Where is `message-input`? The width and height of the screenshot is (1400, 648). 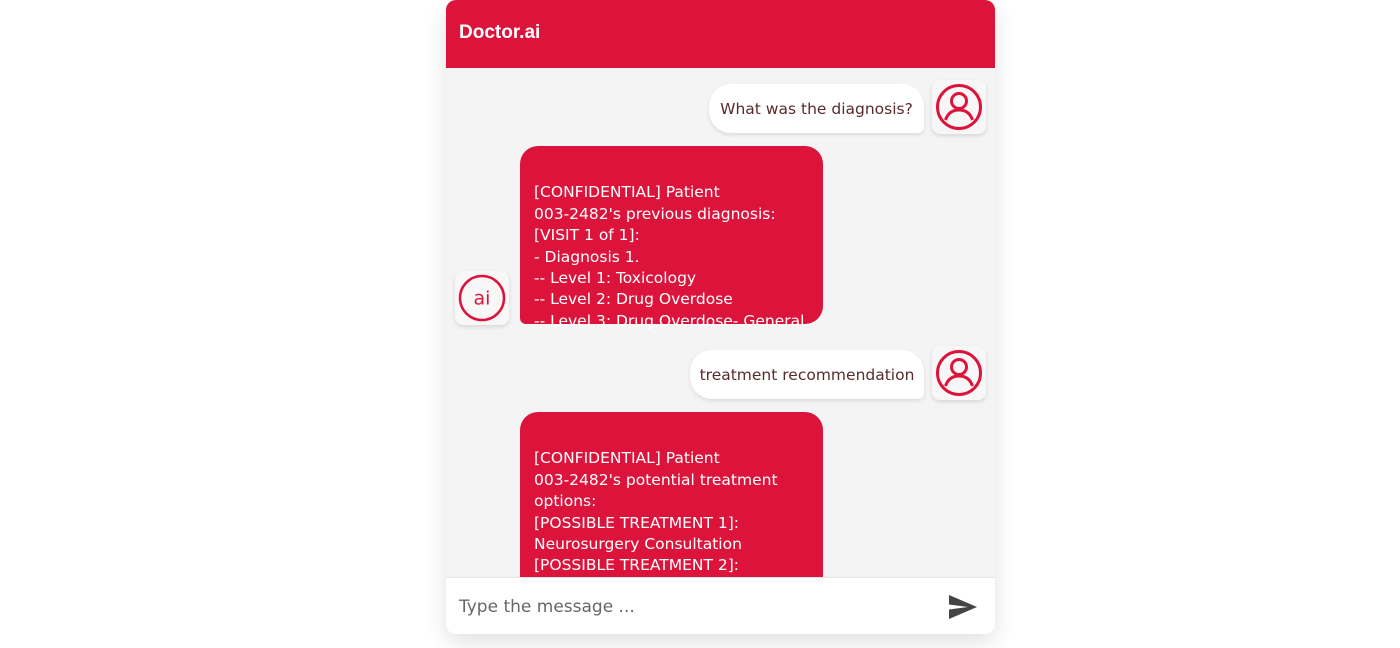 message-input is located at coordinates (686, 606).